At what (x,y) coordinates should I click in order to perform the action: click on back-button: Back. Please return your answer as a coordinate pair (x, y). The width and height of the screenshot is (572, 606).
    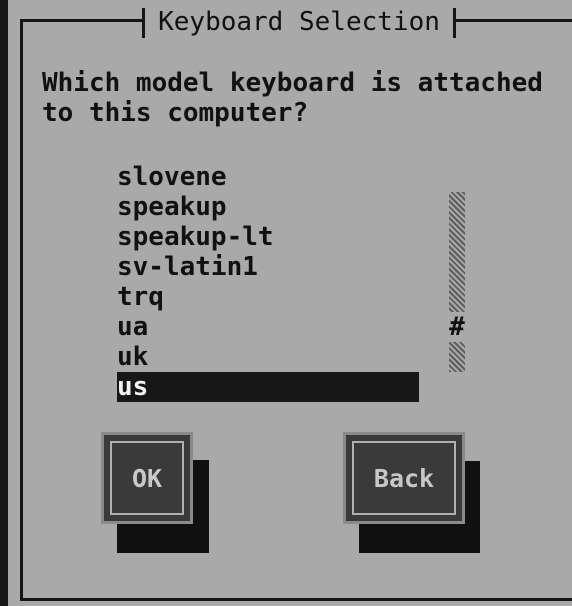
    Looking at the image, I should click on (404, 478).